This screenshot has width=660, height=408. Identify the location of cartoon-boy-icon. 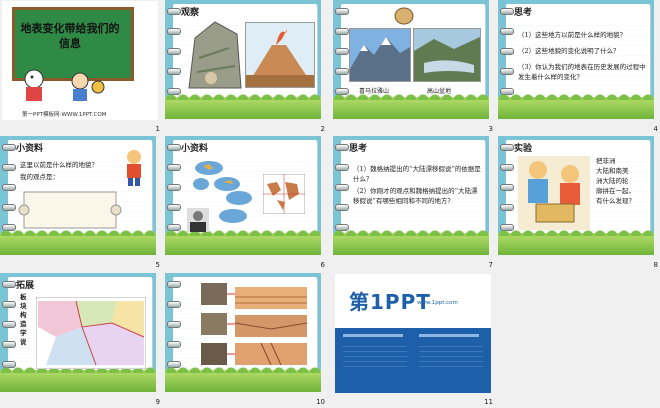
(134, 168).